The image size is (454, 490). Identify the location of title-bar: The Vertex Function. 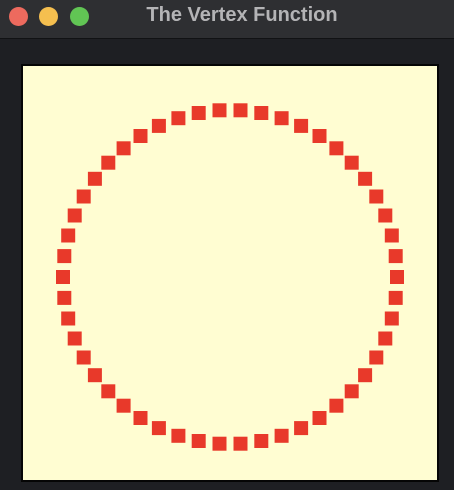
(227, 19).